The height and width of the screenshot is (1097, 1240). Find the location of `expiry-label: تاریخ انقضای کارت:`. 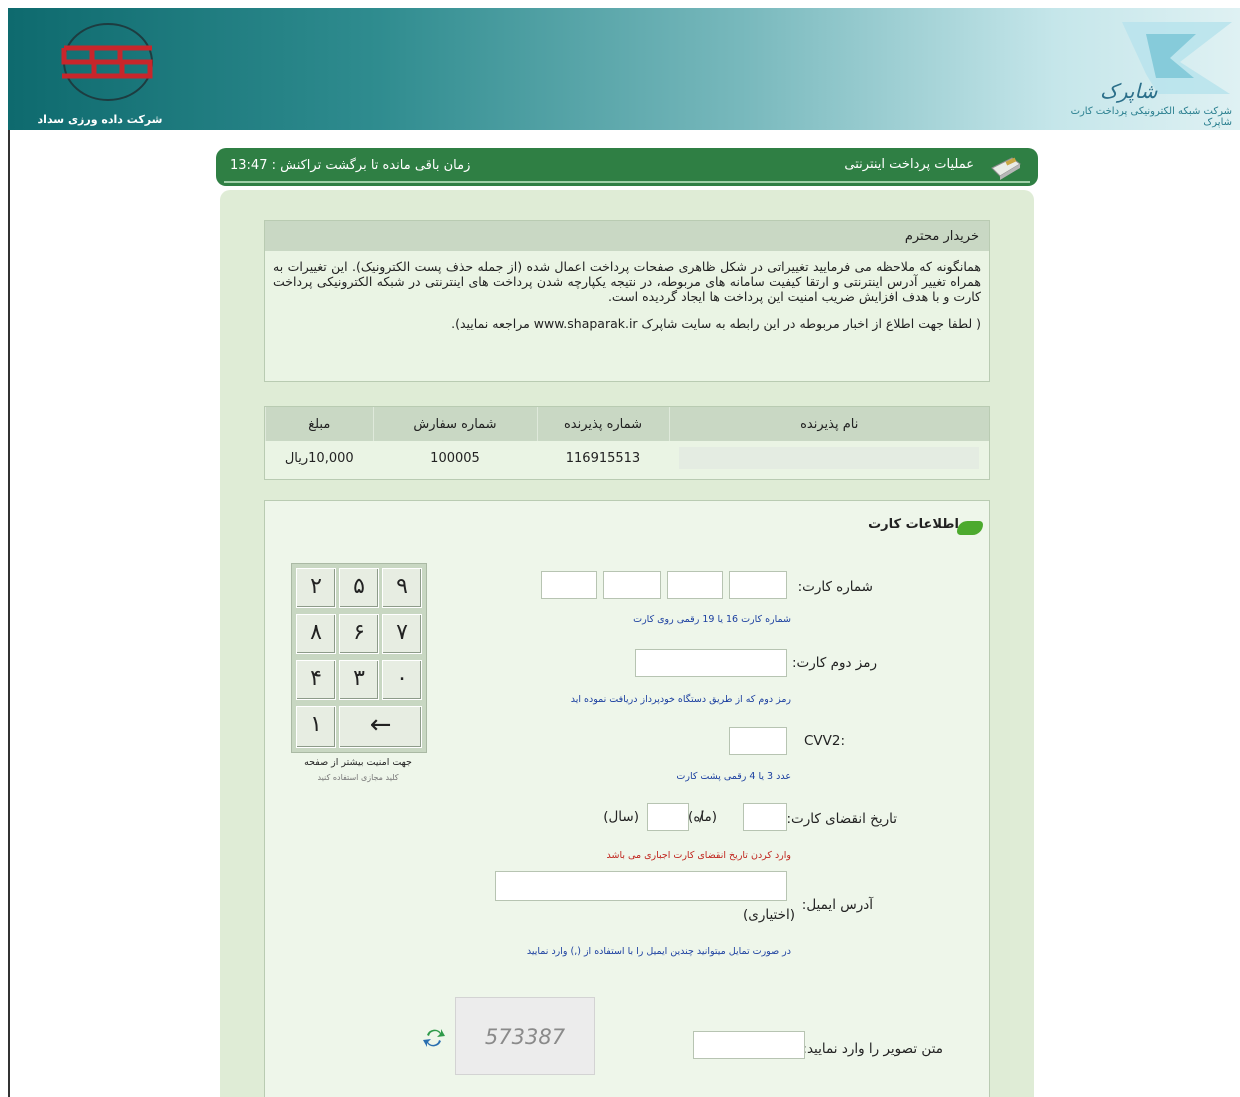

expiry-label: تاریخ انقضای کارت: is located at coordinates (842, 819).